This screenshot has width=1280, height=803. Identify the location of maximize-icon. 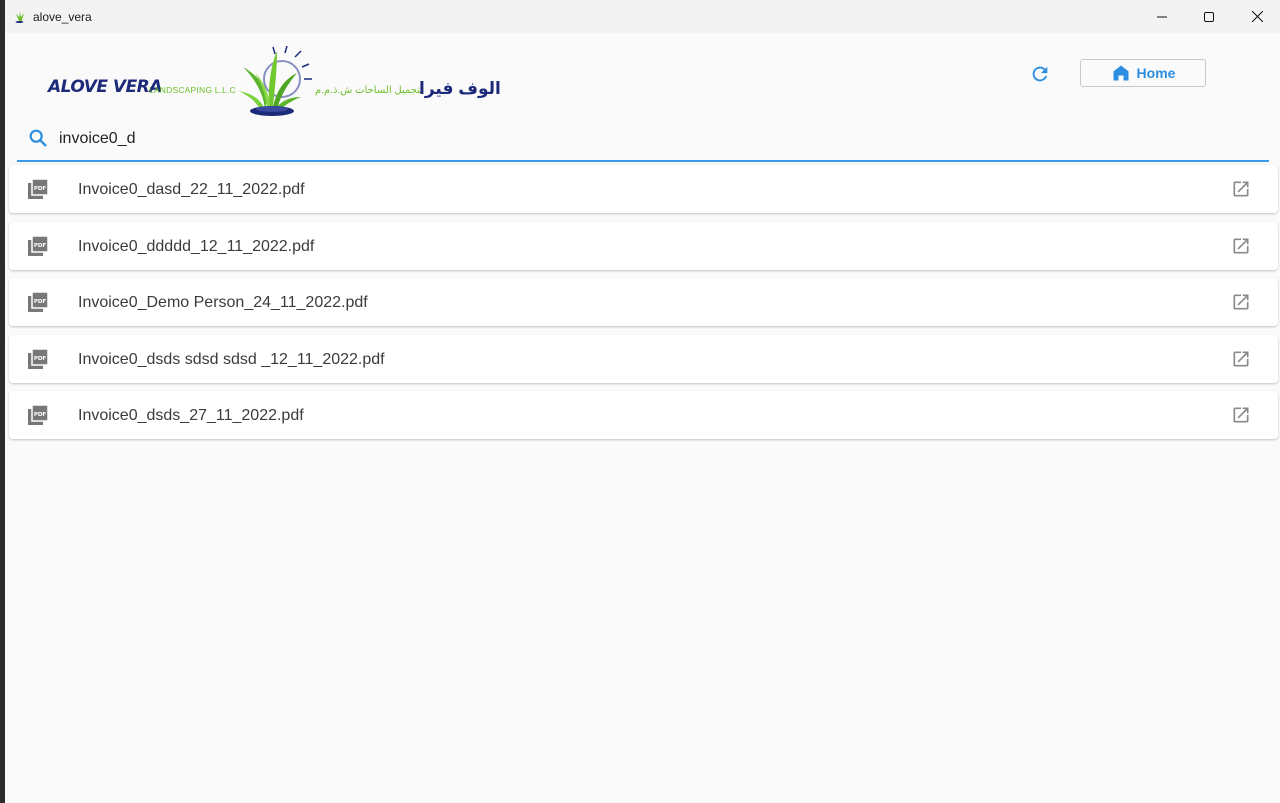
(1209, 16).